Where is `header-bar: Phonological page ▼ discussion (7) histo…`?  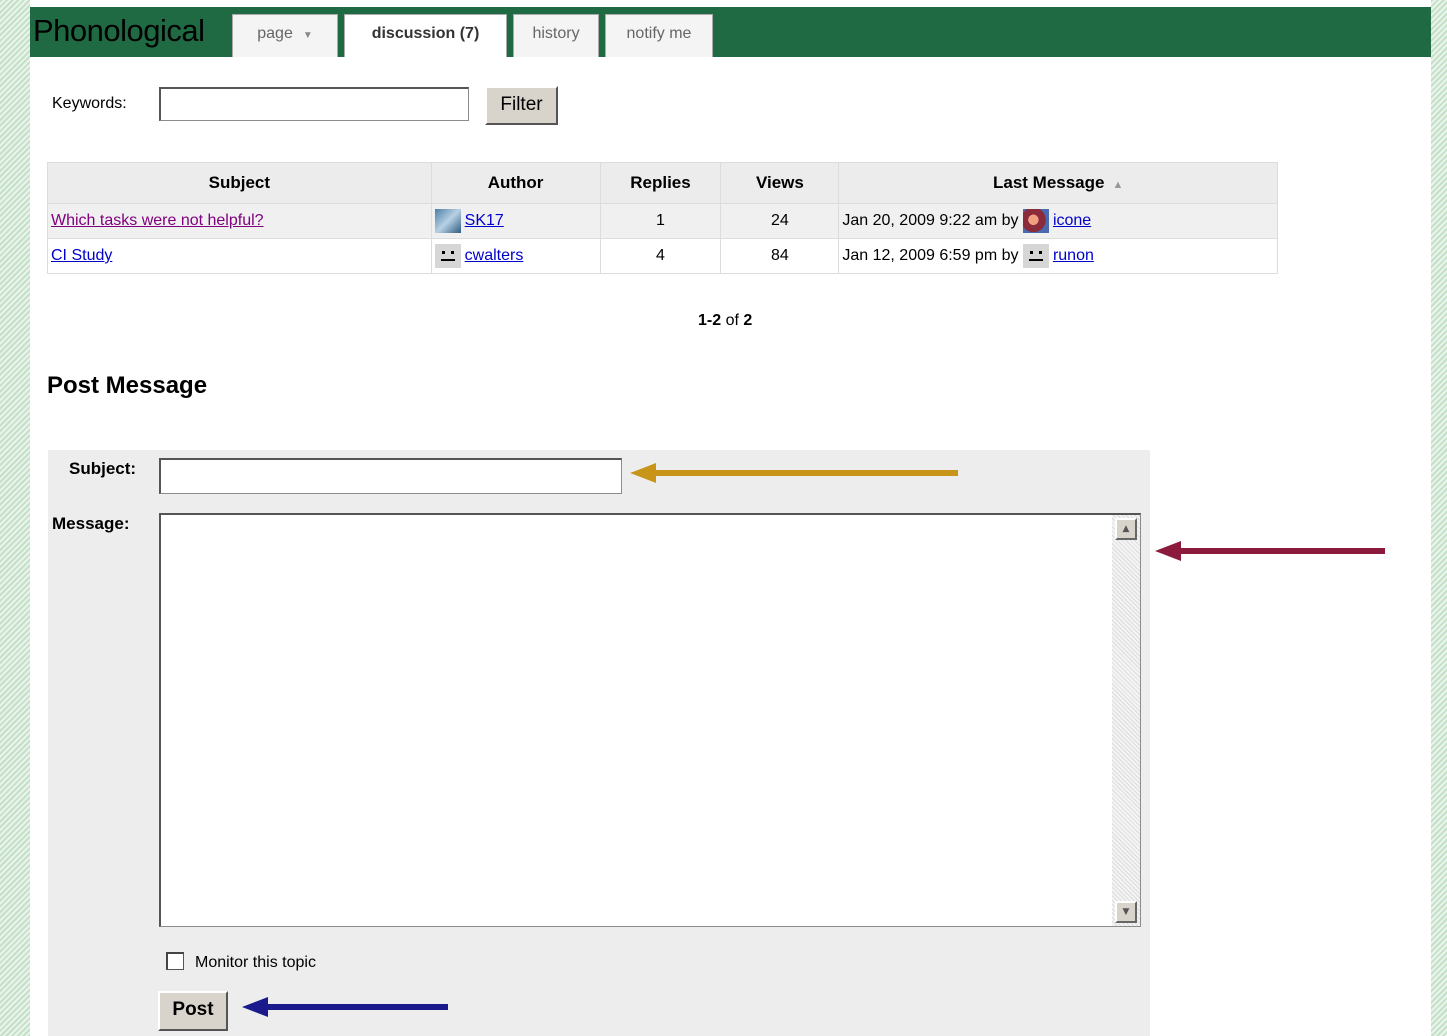 header-bar: Phonological page ▼ discussion (7) histo… is located at coordinates (730, 32).